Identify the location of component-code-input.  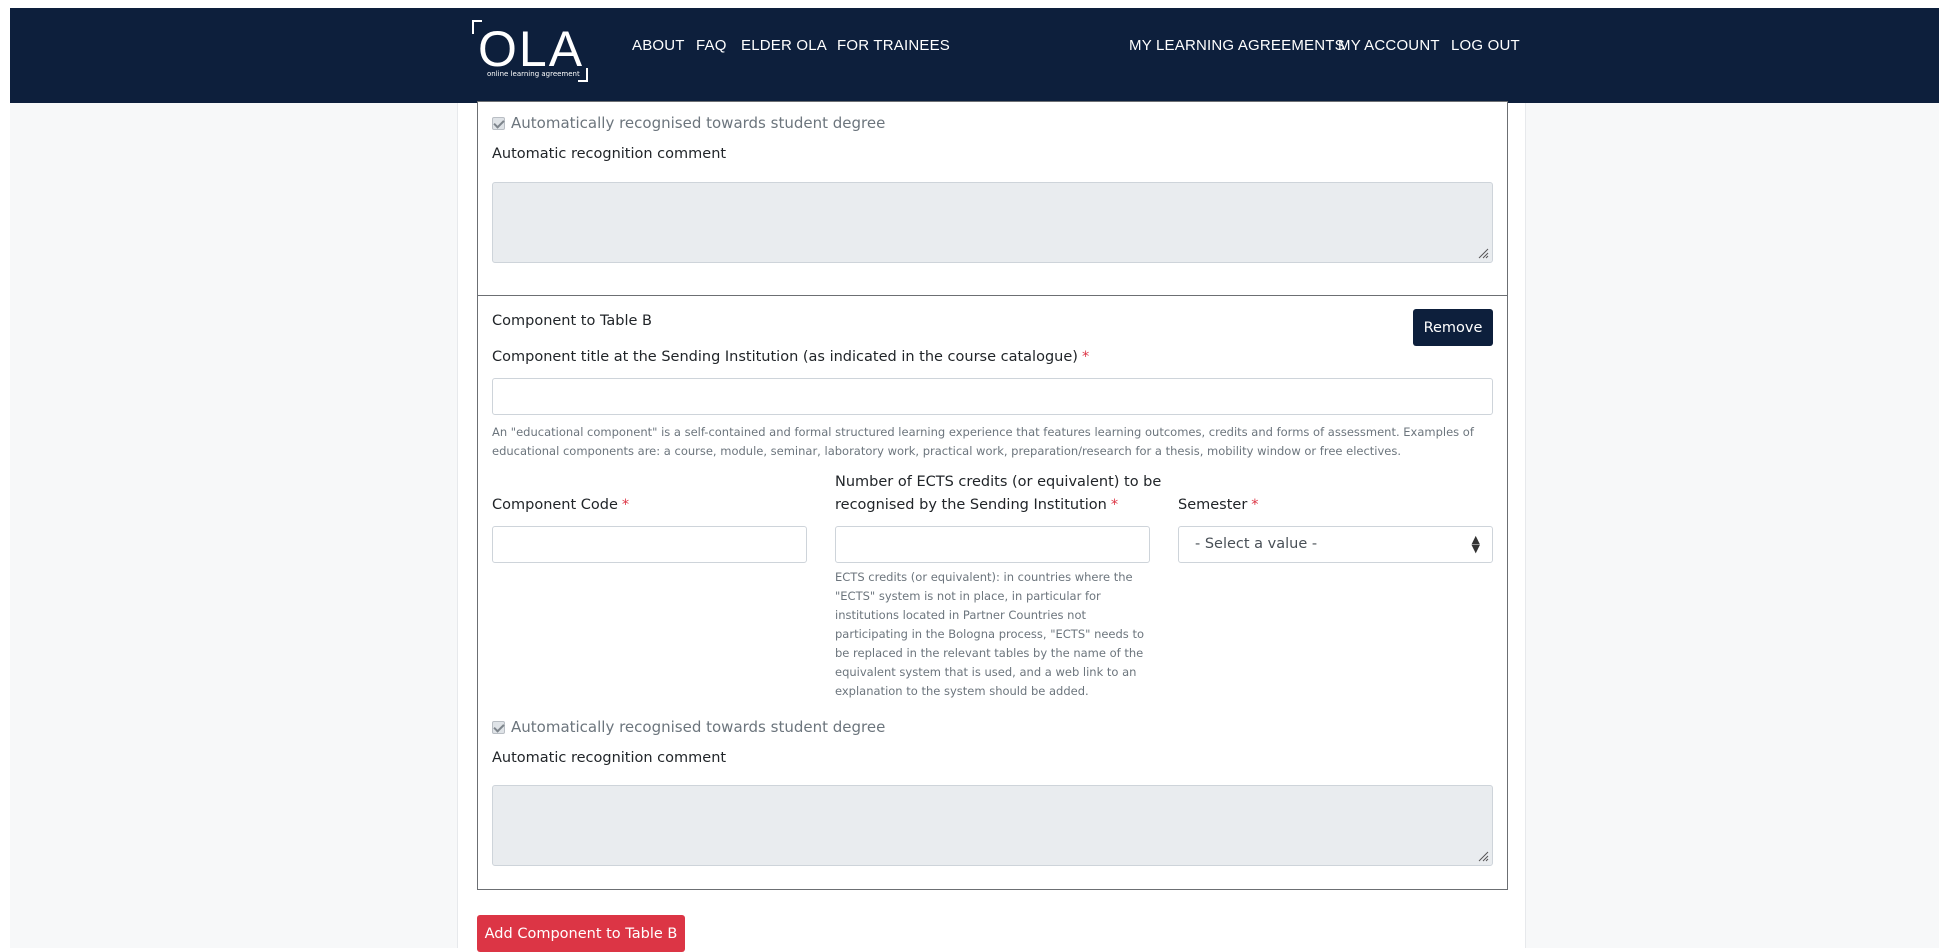
(649, 544).